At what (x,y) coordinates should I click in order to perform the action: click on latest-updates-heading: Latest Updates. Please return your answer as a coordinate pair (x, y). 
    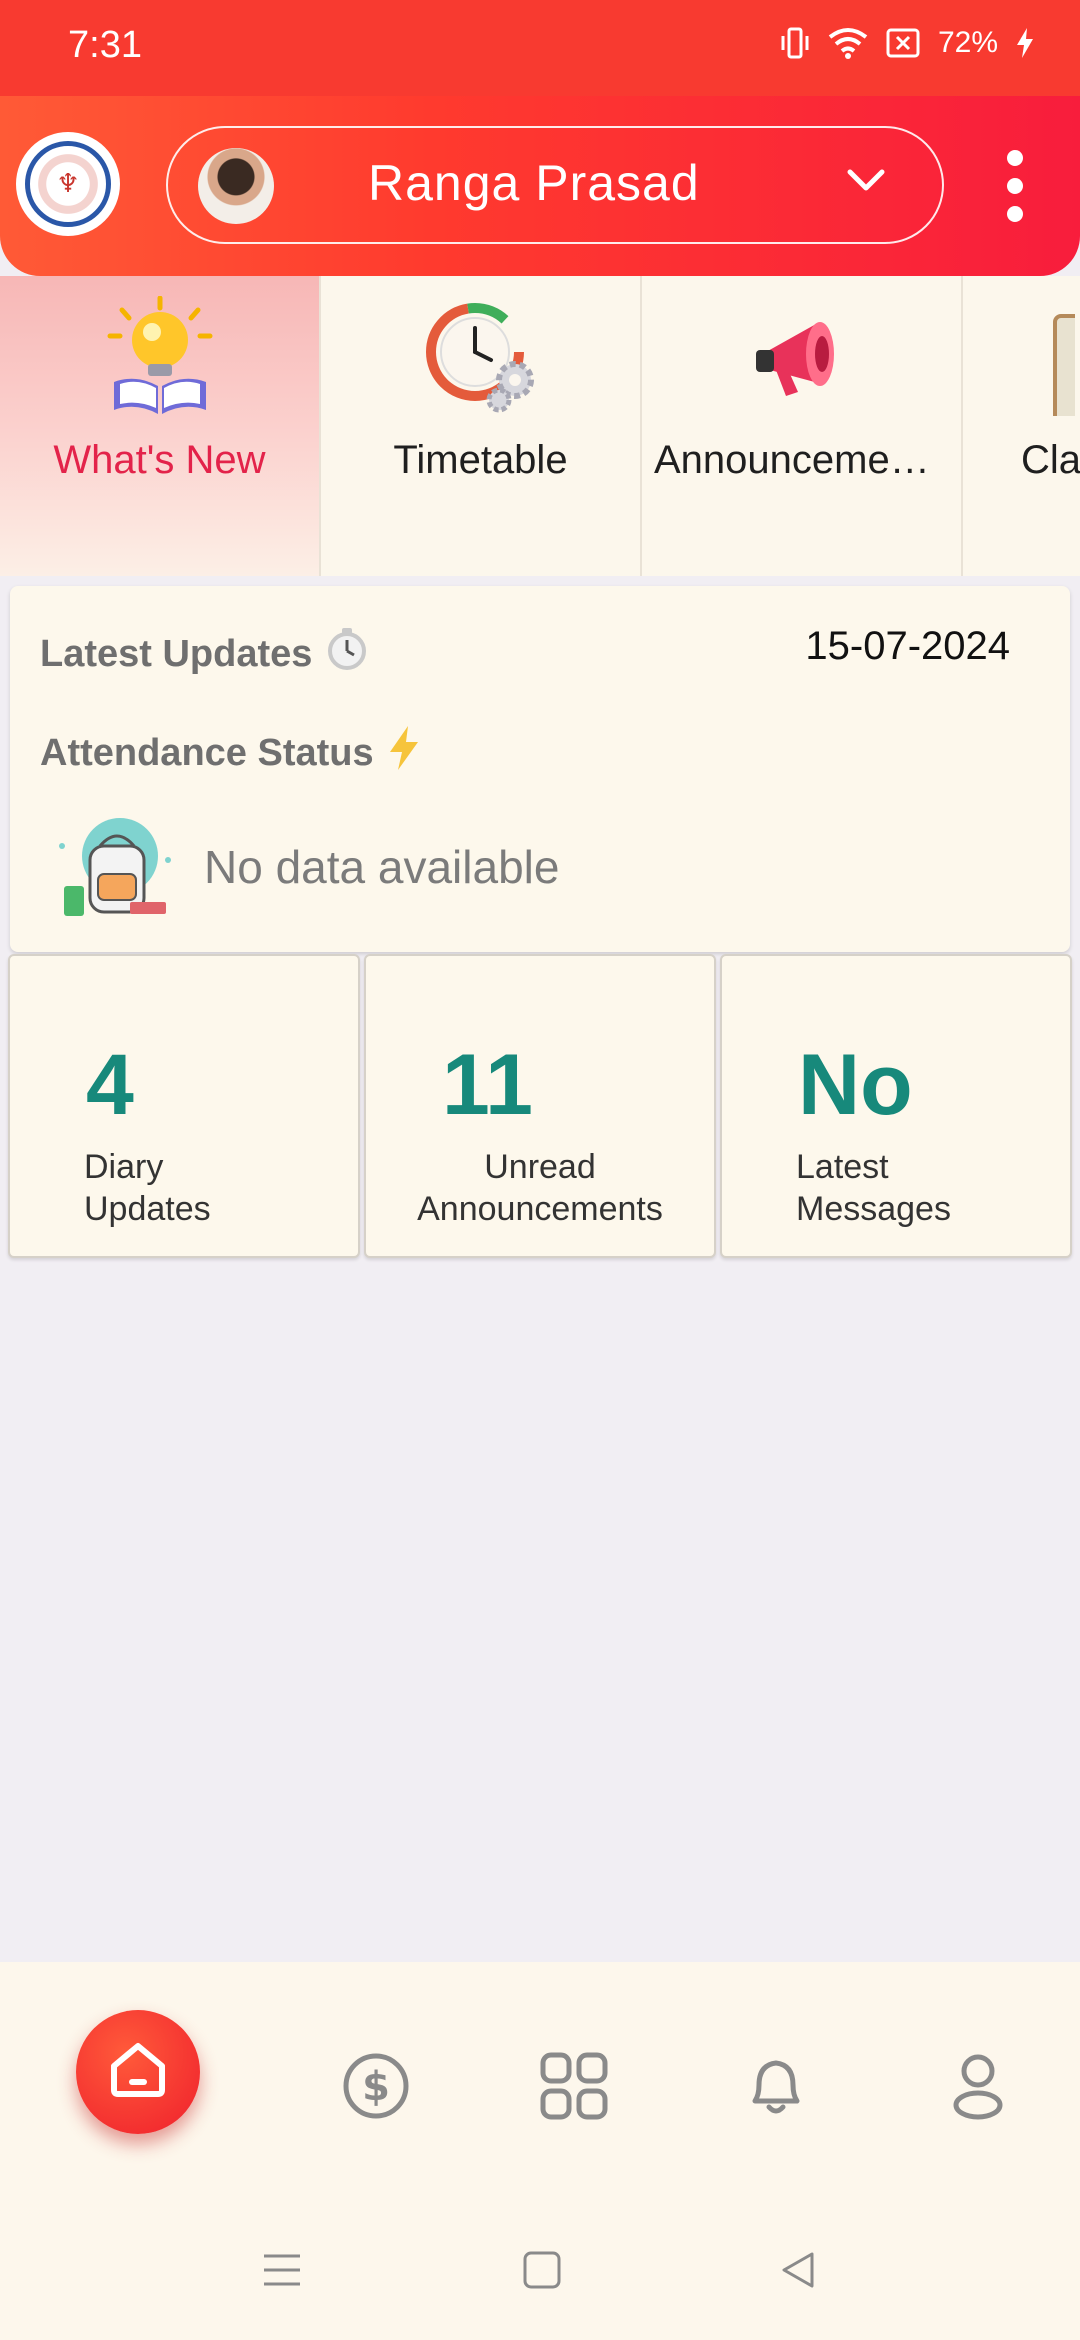
    Looking at the image, I should click on (205, 654).